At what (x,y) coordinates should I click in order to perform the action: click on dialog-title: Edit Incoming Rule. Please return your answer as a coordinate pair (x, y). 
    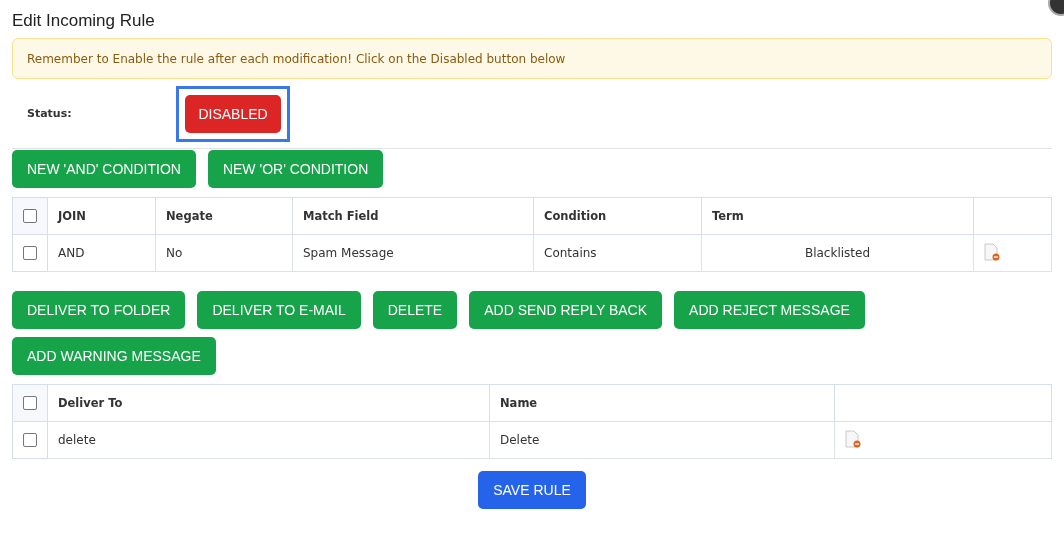
    Looking at the image, I should click on (84, 21).